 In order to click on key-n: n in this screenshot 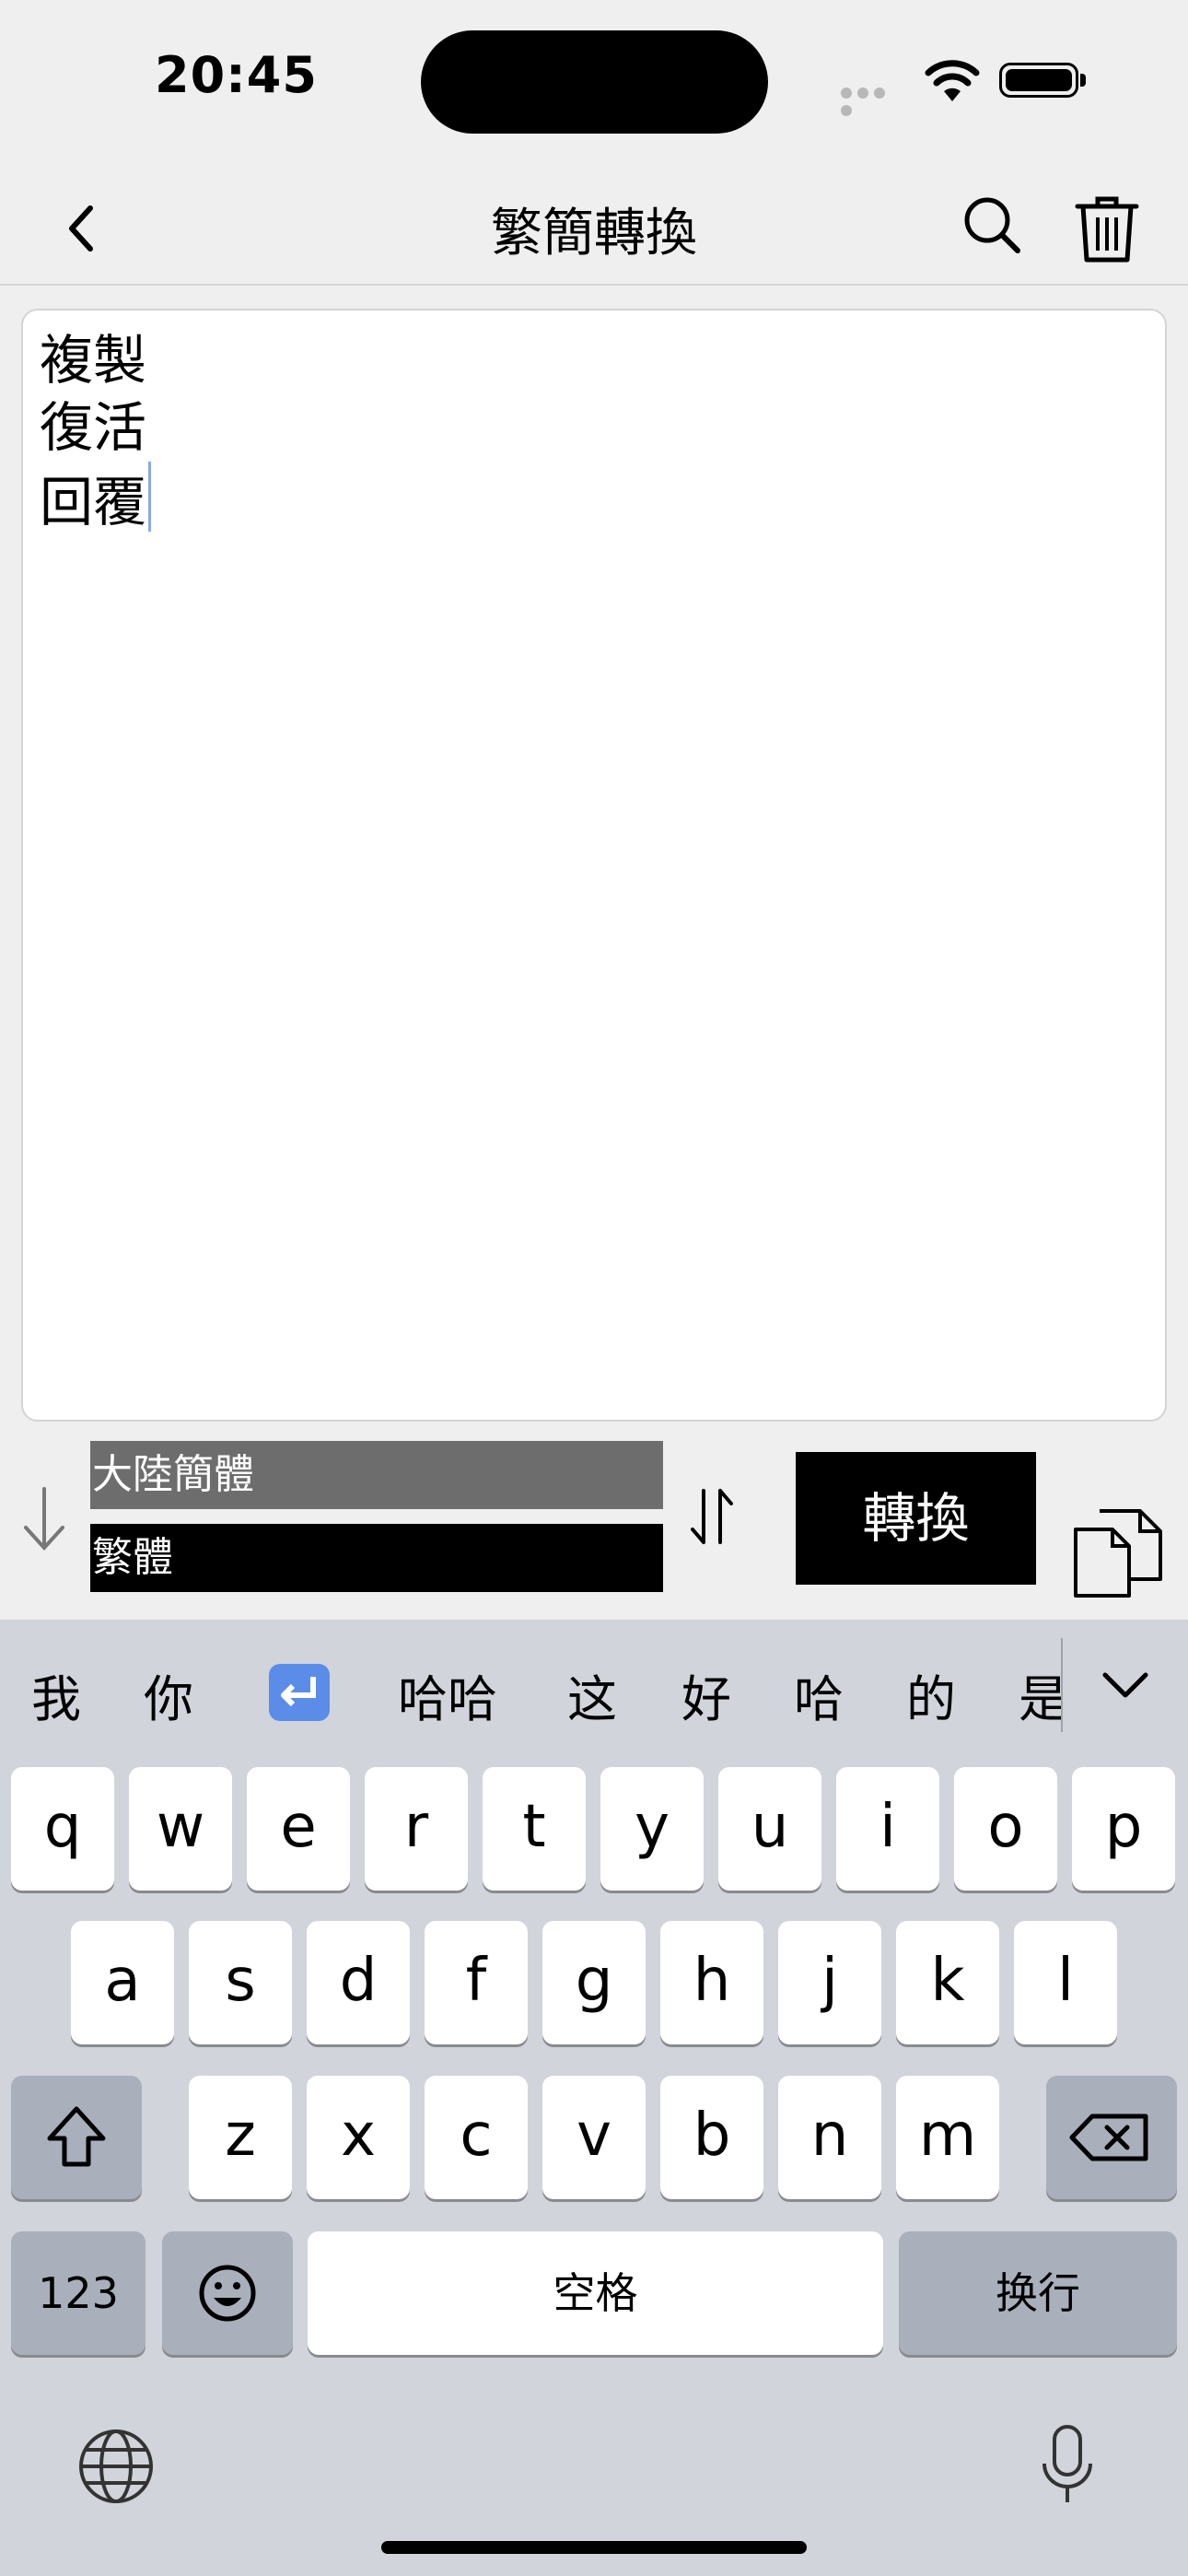, I will do `click(829, 2137)`.